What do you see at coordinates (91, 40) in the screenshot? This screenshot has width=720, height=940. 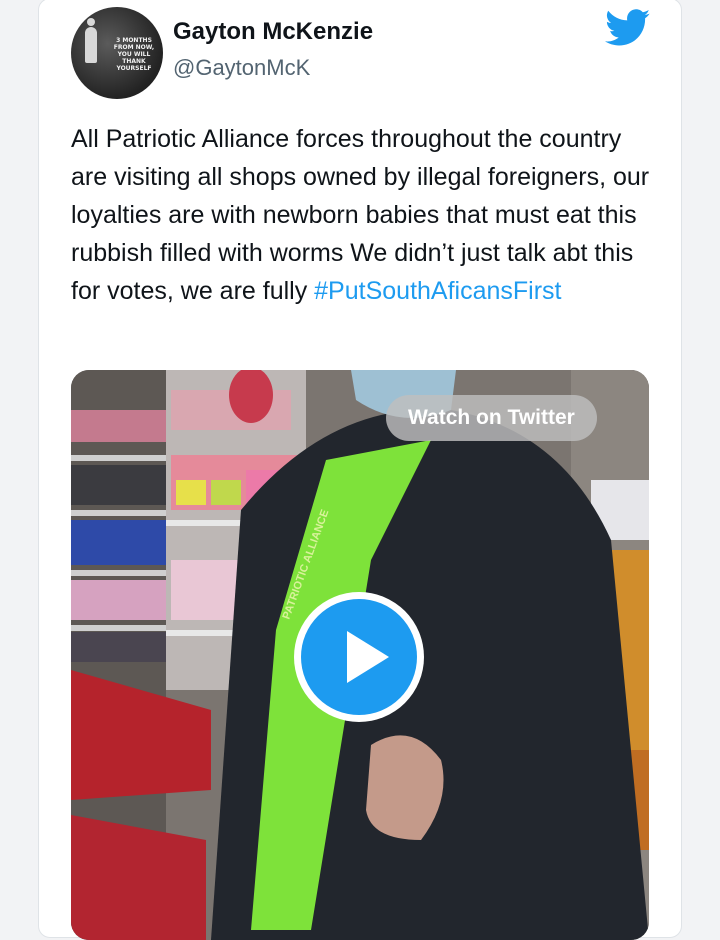 I see `avatar-figure` at bounding box center [91, 40].